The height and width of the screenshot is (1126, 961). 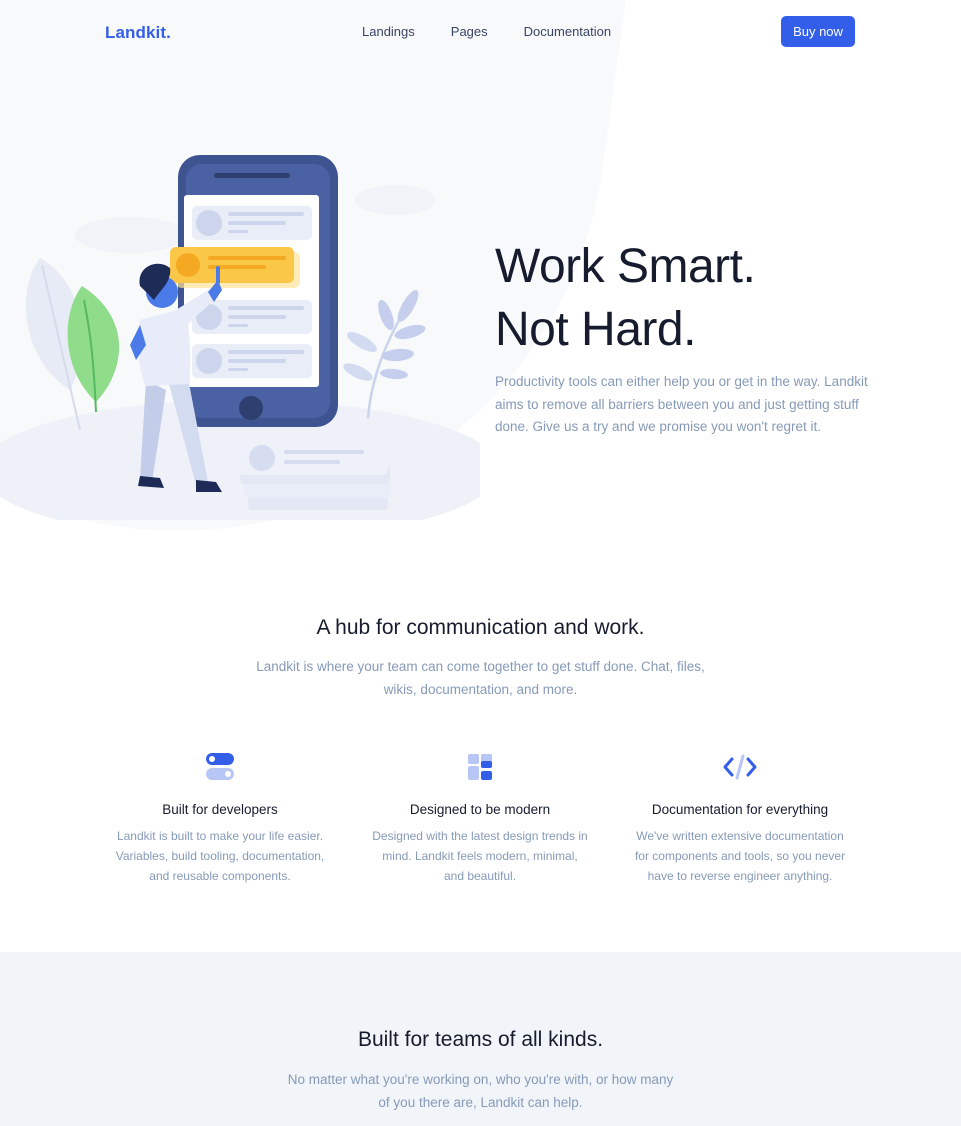 I want to click on nav-link-landings: Landings, so click(x=388, y=31).